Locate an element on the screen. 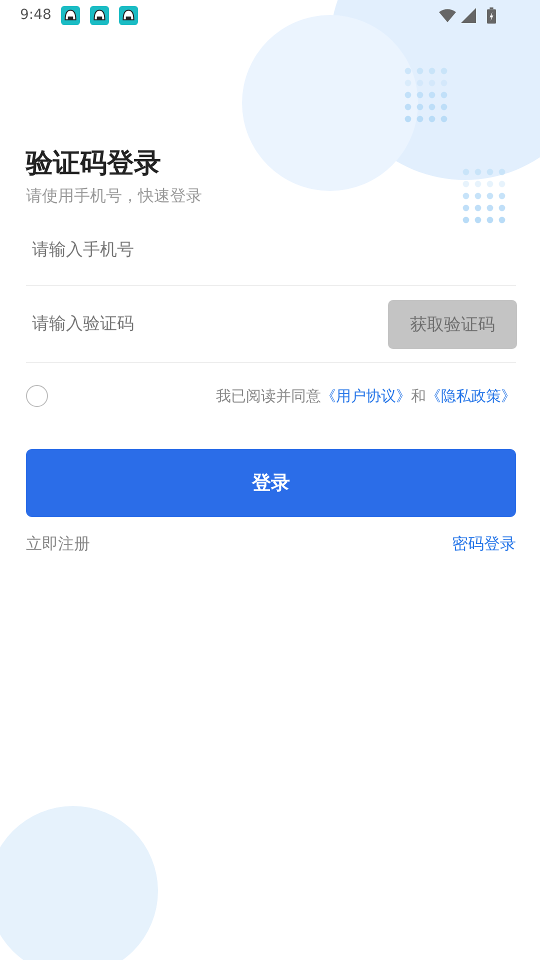 This screenshot has width=540, height=960. user-agreement-link: 《用户协议》 is located at coordinates (366, 395).